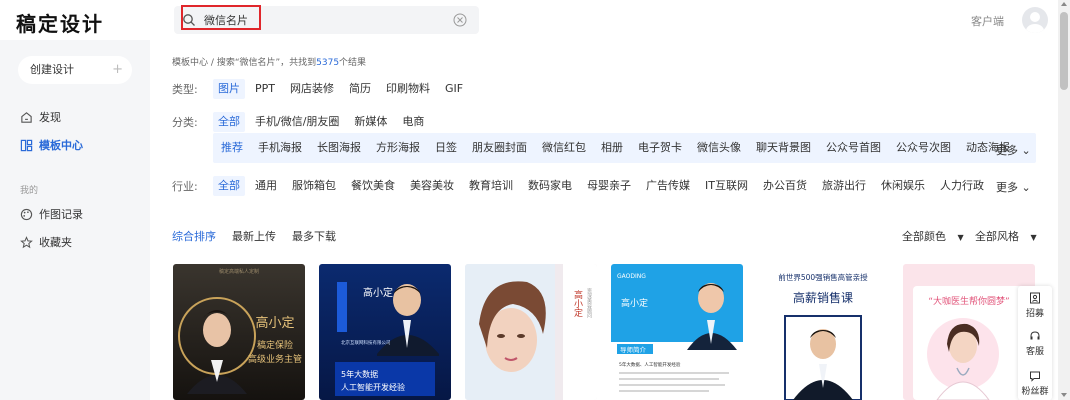 This screenshot has height=400, width=1070. Describe the element at coordinates (194, 236) in the screenshot. I see `sort-option-default: 综合排序` at that location.